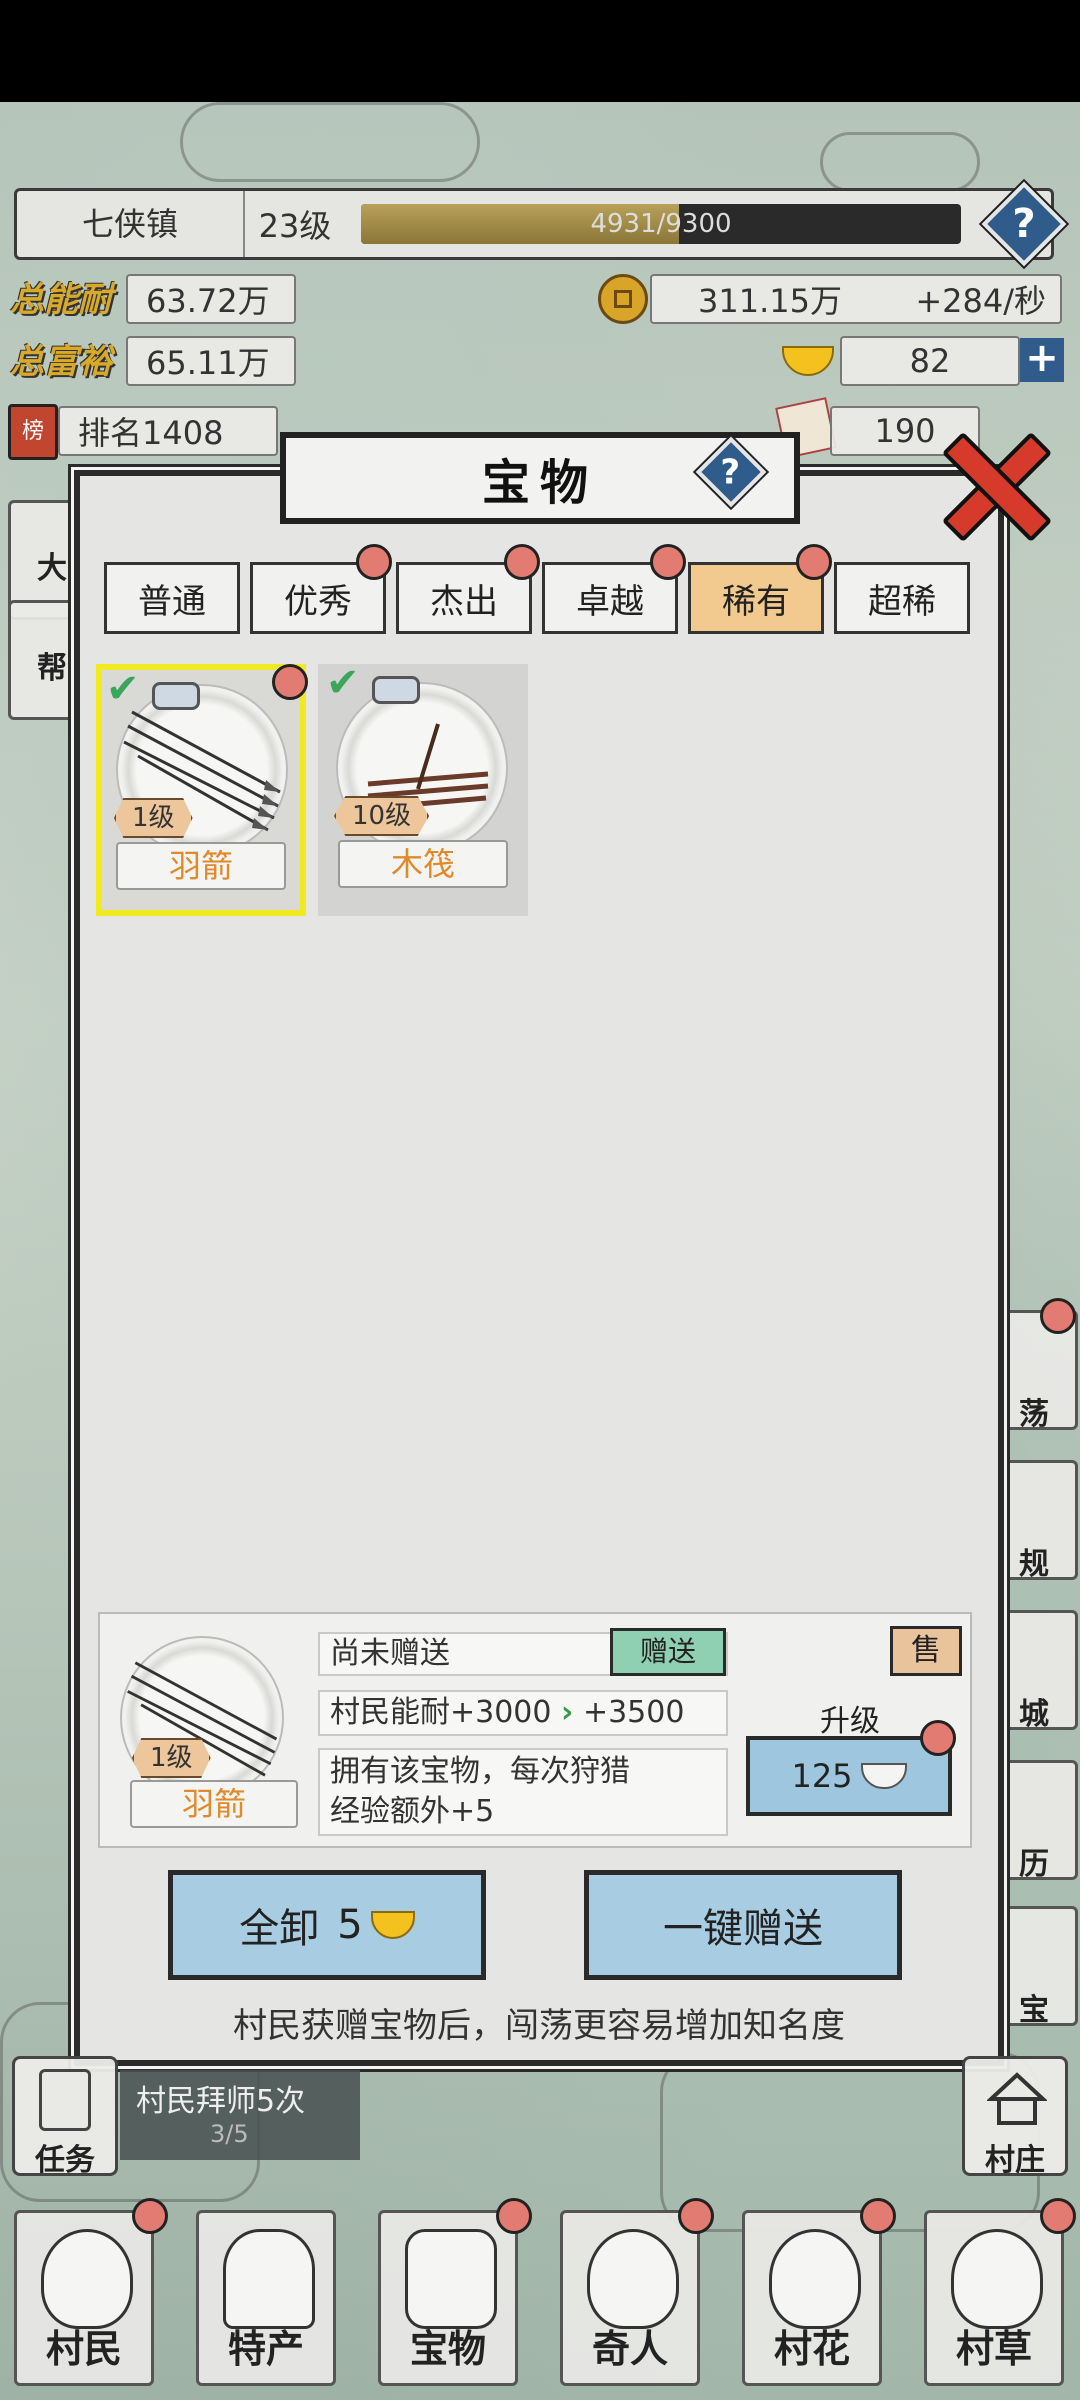 The image size is (1080, 2400). Describe the element at coordinates (172, 598) in the screenshot. I see `tab-normal: 普通` at that location.